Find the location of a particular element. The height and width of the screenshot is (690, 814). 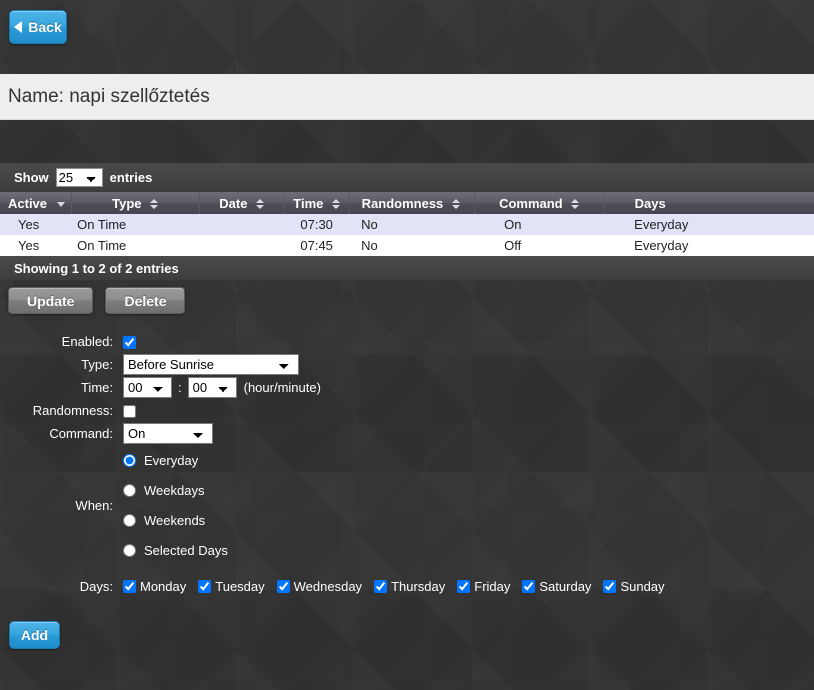

add-button: Add is located at coordinates (34, 635).